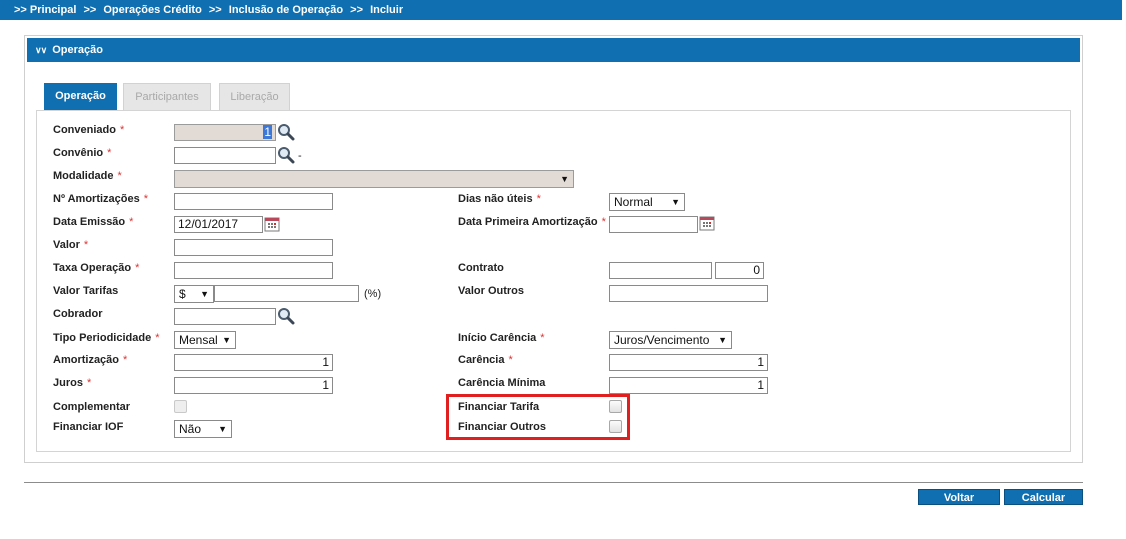 This screenshot has height=539, width=1126. I want to click on valor-tarifas-field, so click(286, 293).